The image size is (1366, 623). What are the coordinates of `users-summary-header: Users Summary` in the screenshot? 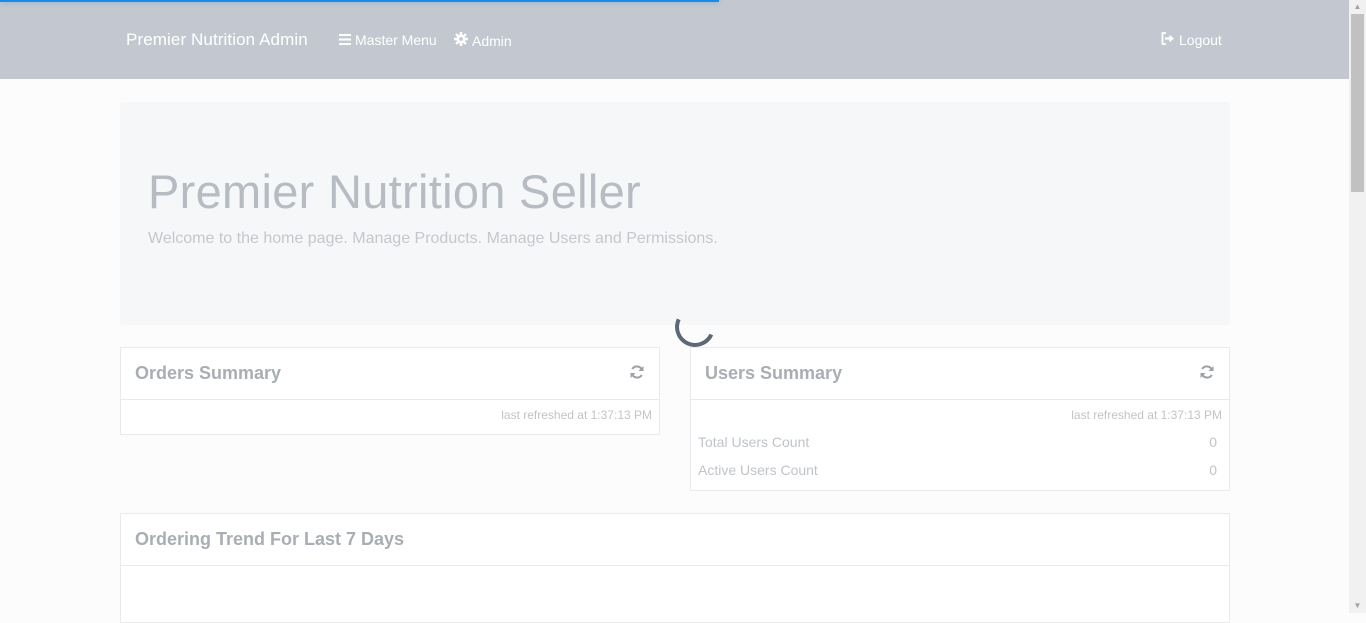 It's located at (960, 374).